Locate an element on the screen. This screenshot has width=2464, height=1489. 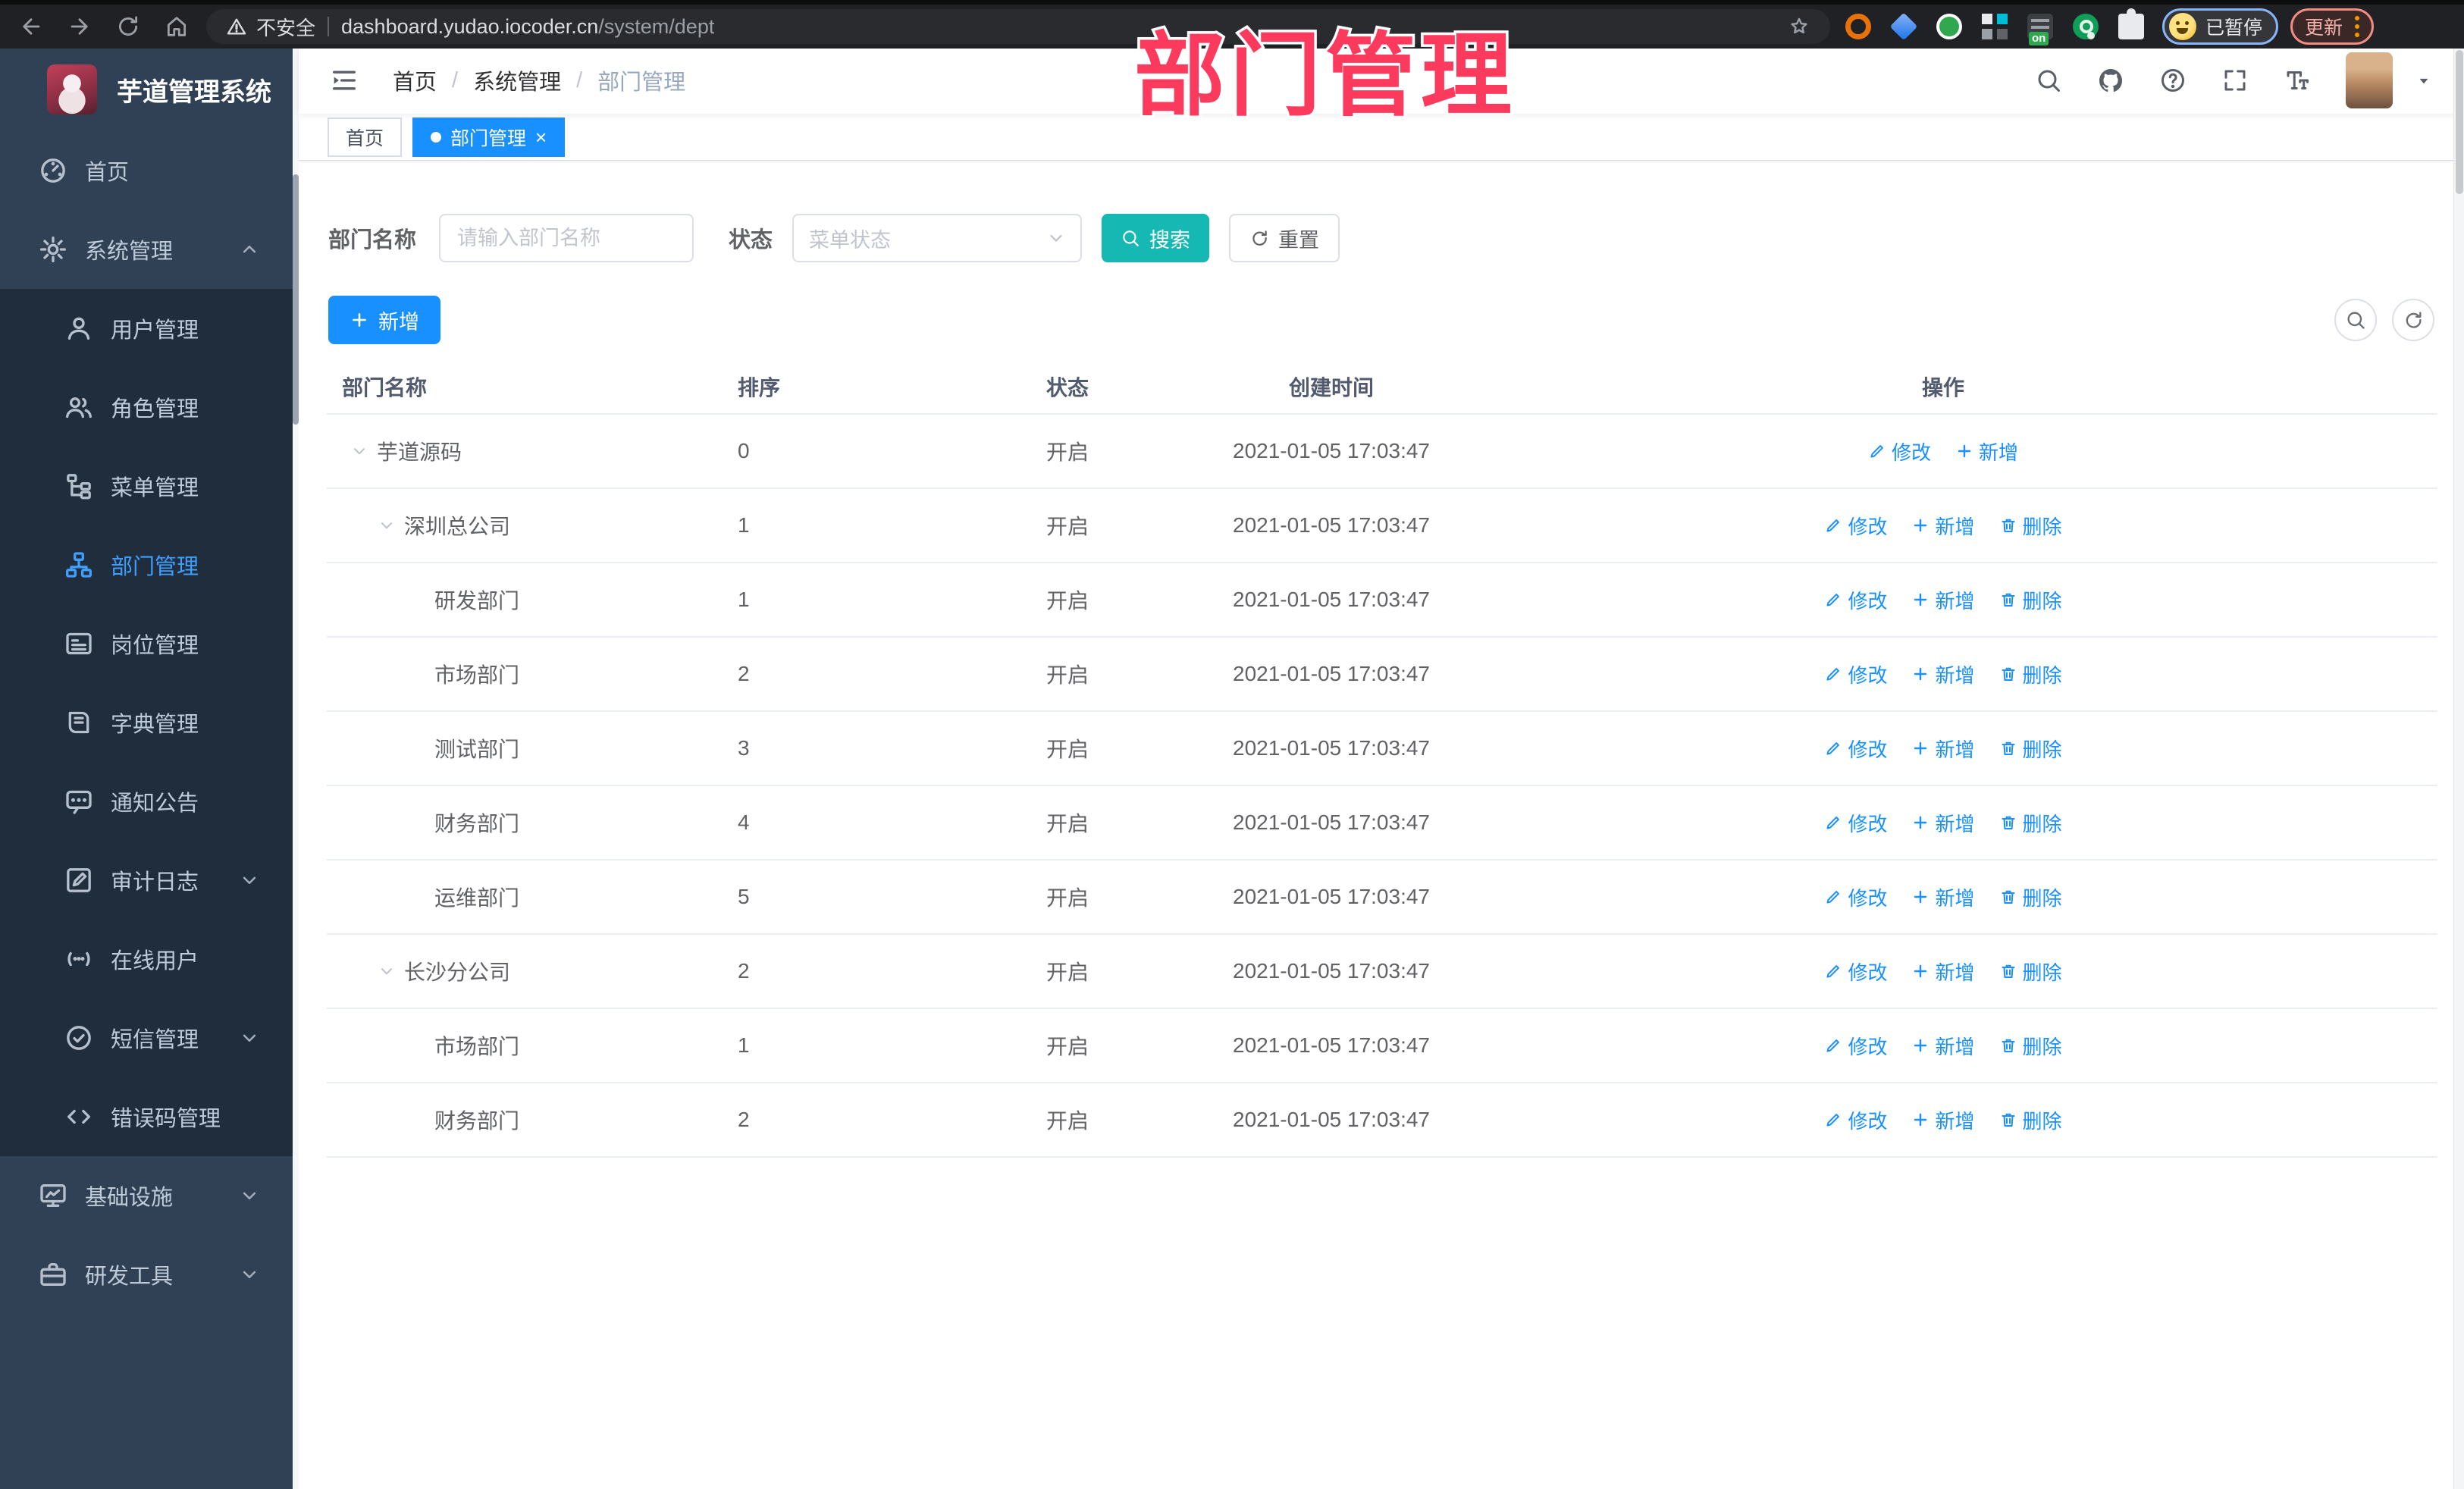
user-avatar is located at coordinates (2370, 80).